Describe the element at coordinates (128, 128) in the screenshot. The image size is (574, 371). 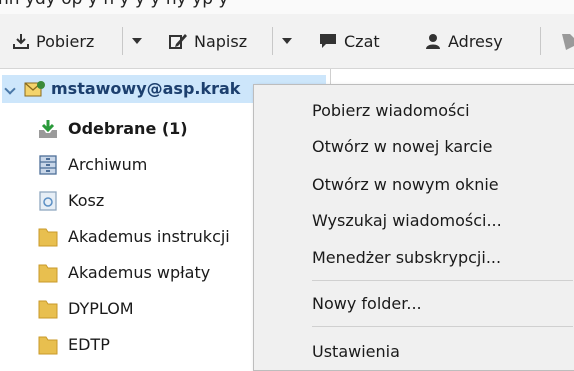
I see `folder-label: Odebrane (1)` at that location.